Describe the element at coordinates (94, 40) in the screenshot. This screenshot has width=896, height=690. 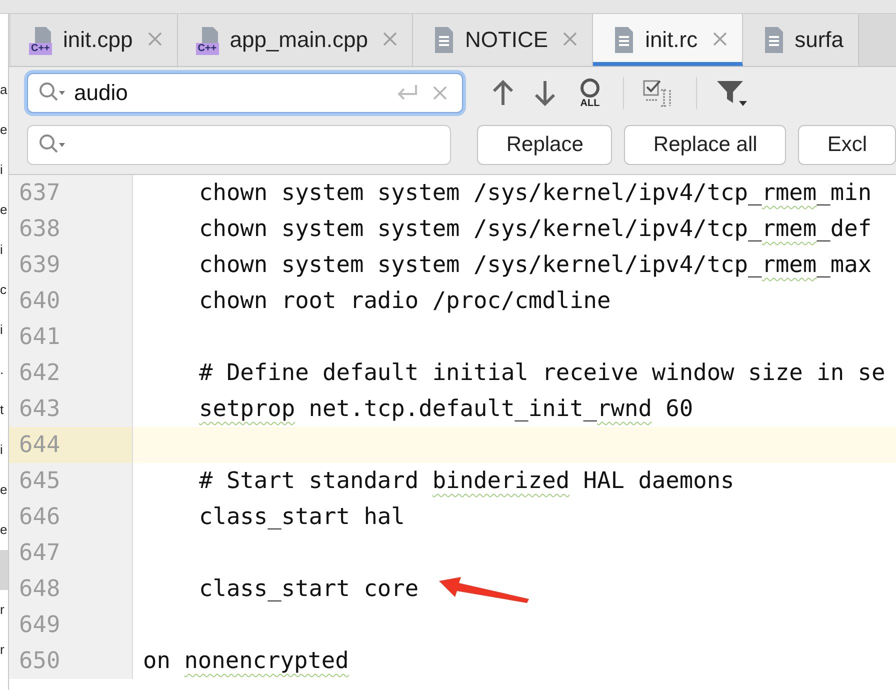
I see `file-tab: C++ init.cpp` at that location.